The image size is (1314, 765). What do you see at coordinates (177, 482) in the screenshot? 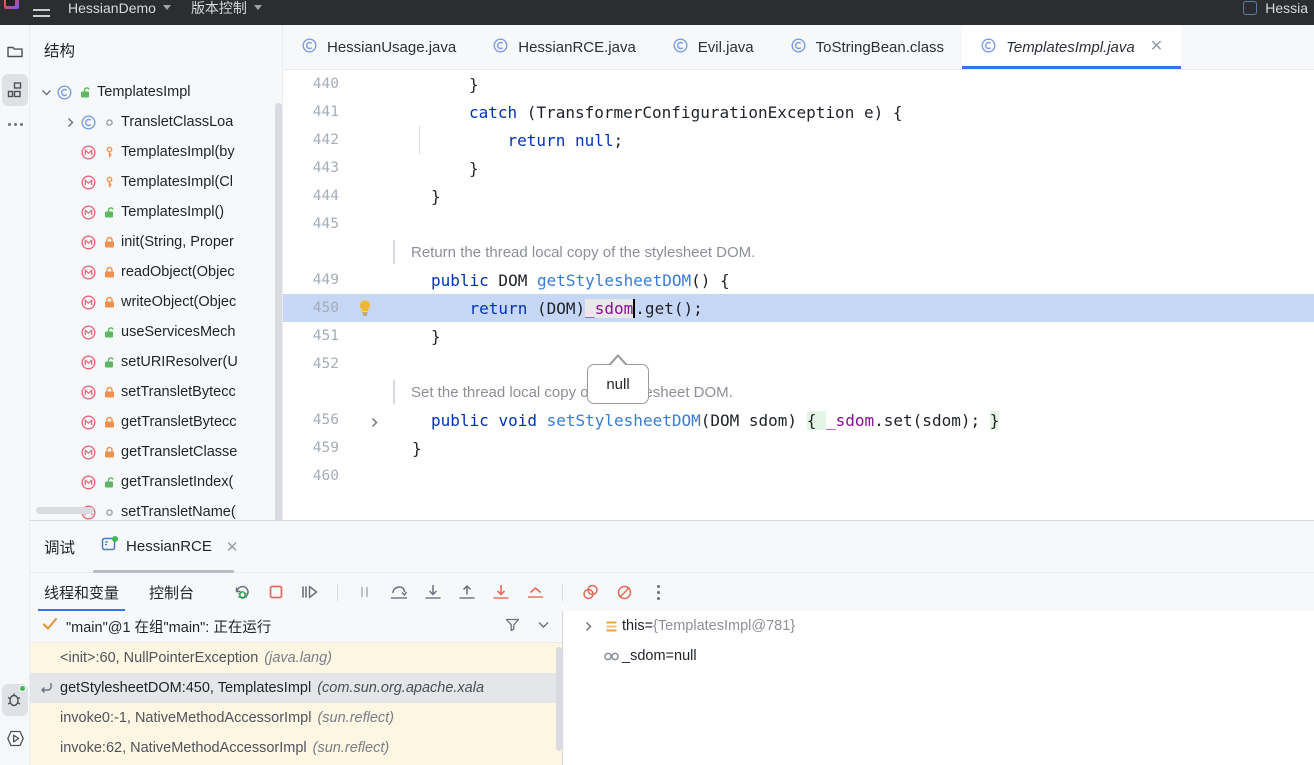
I see `structure-item-label: getTransletIndex(` at bounding box center [177, 482].